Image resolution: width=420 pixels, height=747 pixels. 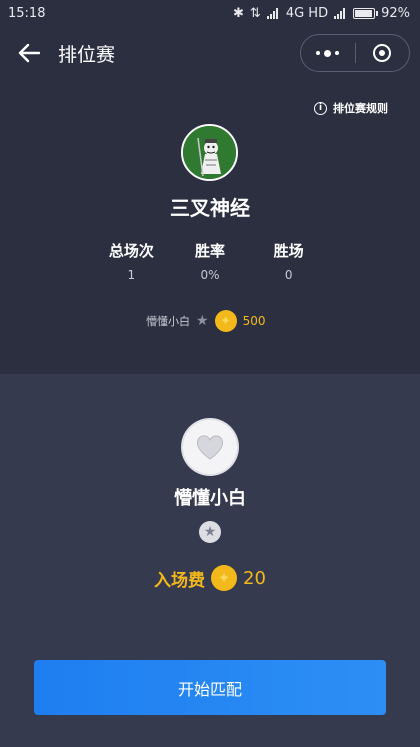 I want to click on battery-icon, so click(x=366, y=13).